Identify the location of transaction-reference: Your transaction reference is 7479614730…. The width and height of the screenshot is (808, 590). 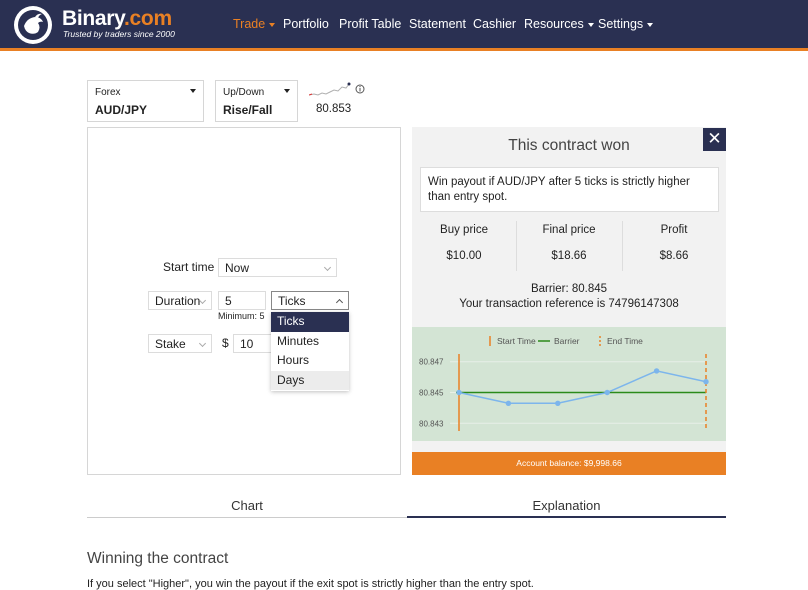
(569, 304).